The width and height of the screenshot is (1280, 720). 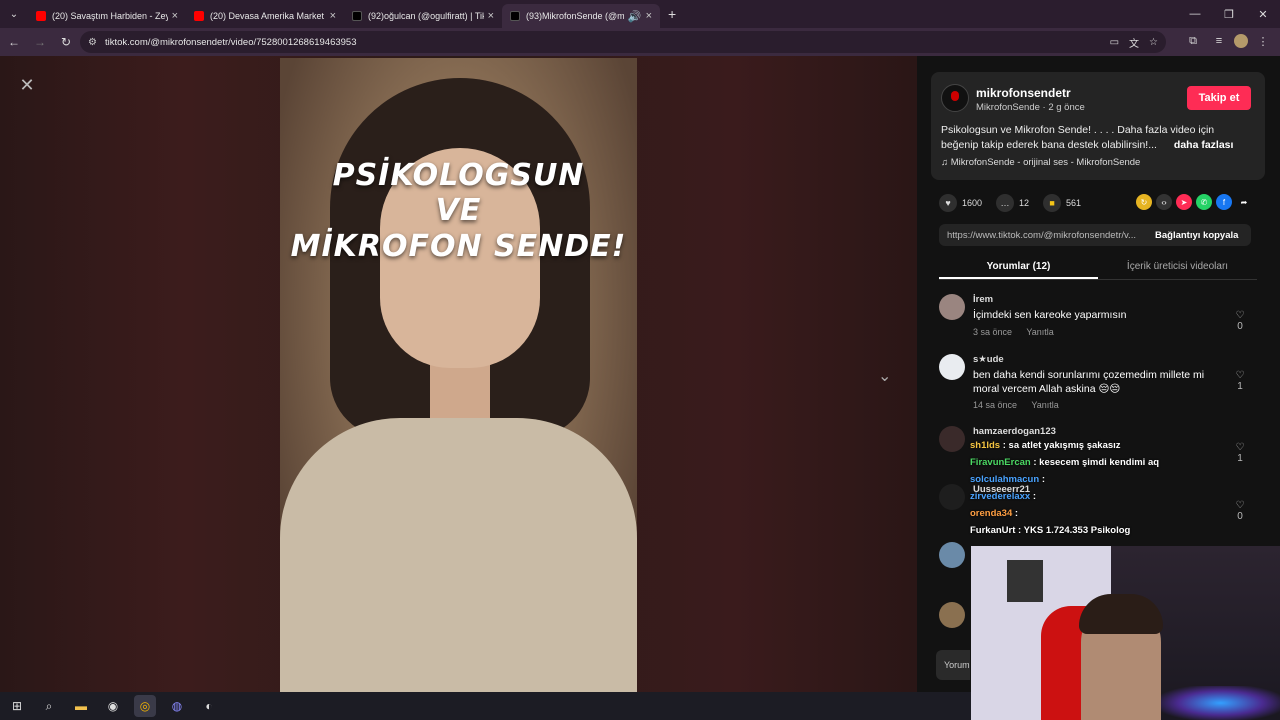 What do you see at coordinates (1204, 145) in the screenshot?
I see `more-link: daha fazlası` at bounding box center [1204, 145].